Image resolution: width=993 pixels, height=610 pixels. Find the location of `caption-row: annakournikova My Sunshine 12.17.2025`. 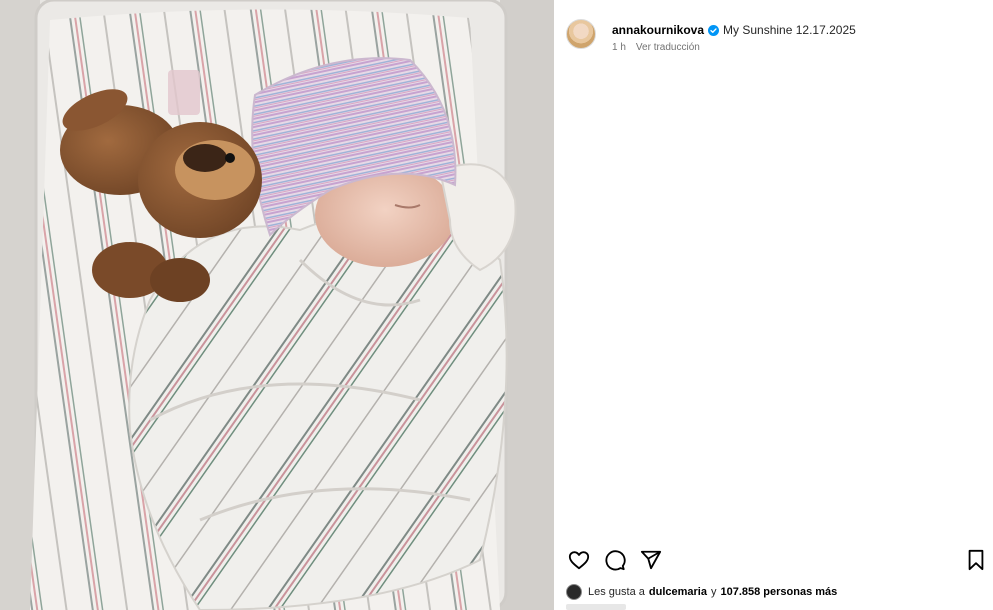

caption-row: annakournikova My Sunshine 12.17.2025 is located at coordinates (734, 30).